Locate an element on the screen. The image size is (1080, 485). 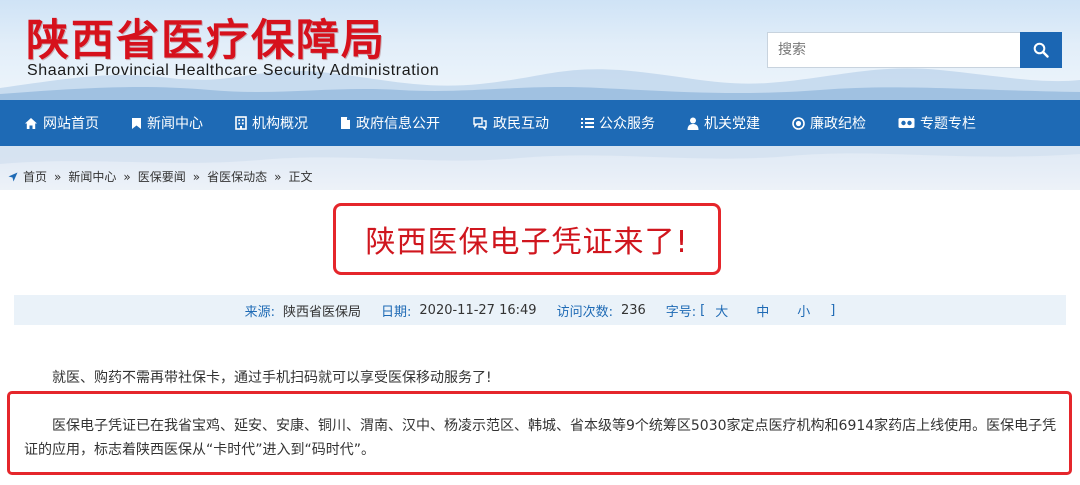
list-icon is located at coordinates (587, 123).